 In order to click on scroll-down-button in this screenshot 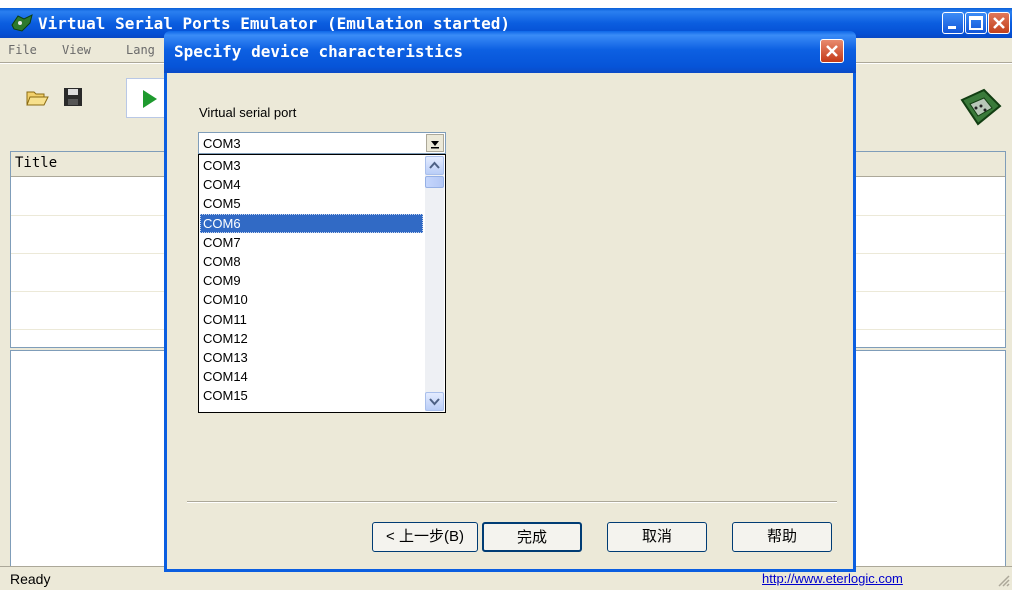, I will do `click(434, 401)`.